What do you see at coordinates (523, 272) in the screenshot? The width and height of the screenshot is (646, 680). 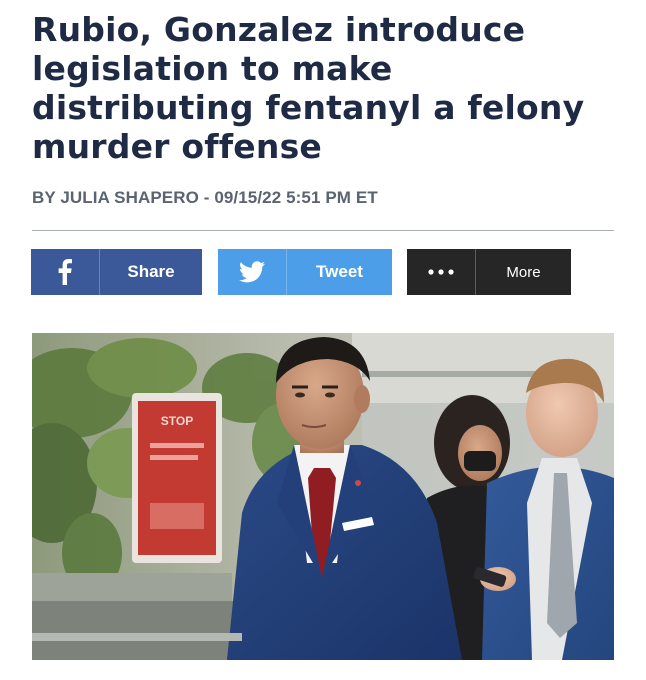 I see `more-share-label: More` at bounding box center [523, 272].